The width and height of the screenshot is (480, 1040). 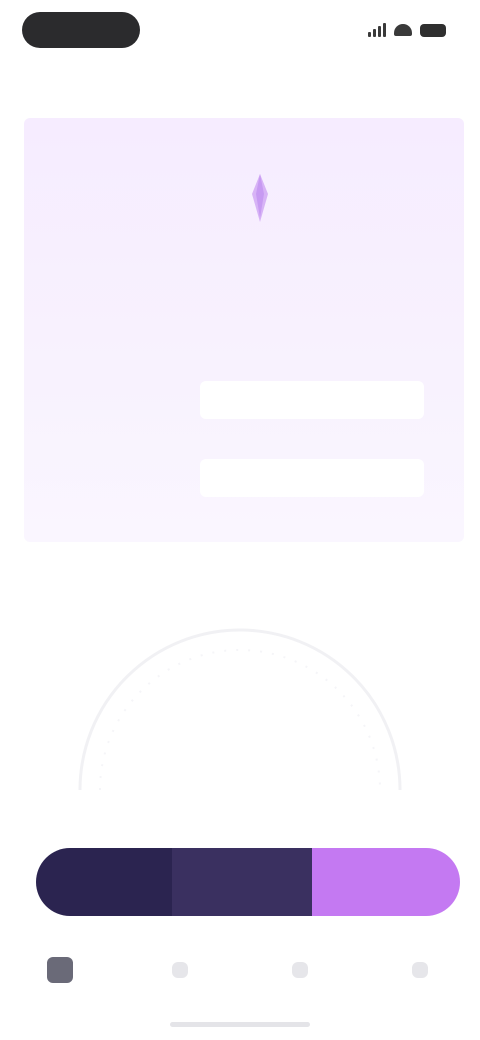 I want to click on wifi-icon, so click(x=403, y=30).